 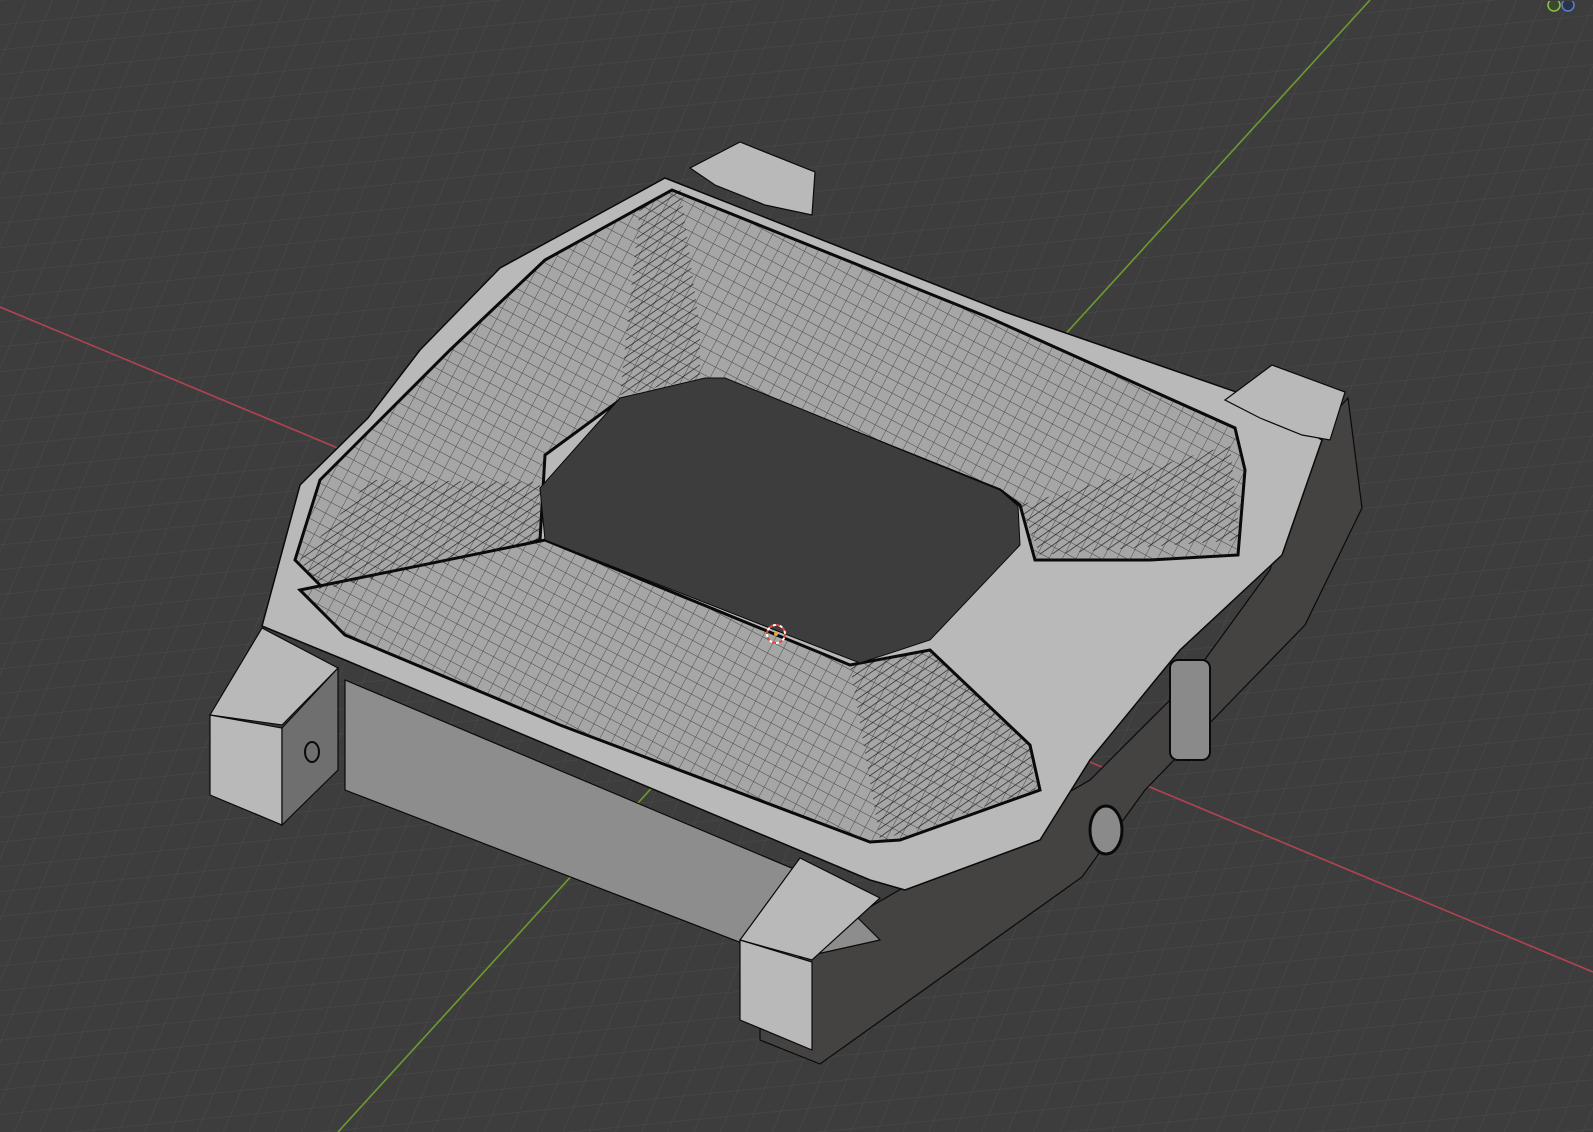 What do you see at coordinates (1568, 6) in the screenshot?
I see `navigation-gizmo-x-icon` at bounding box center [1568, 6].